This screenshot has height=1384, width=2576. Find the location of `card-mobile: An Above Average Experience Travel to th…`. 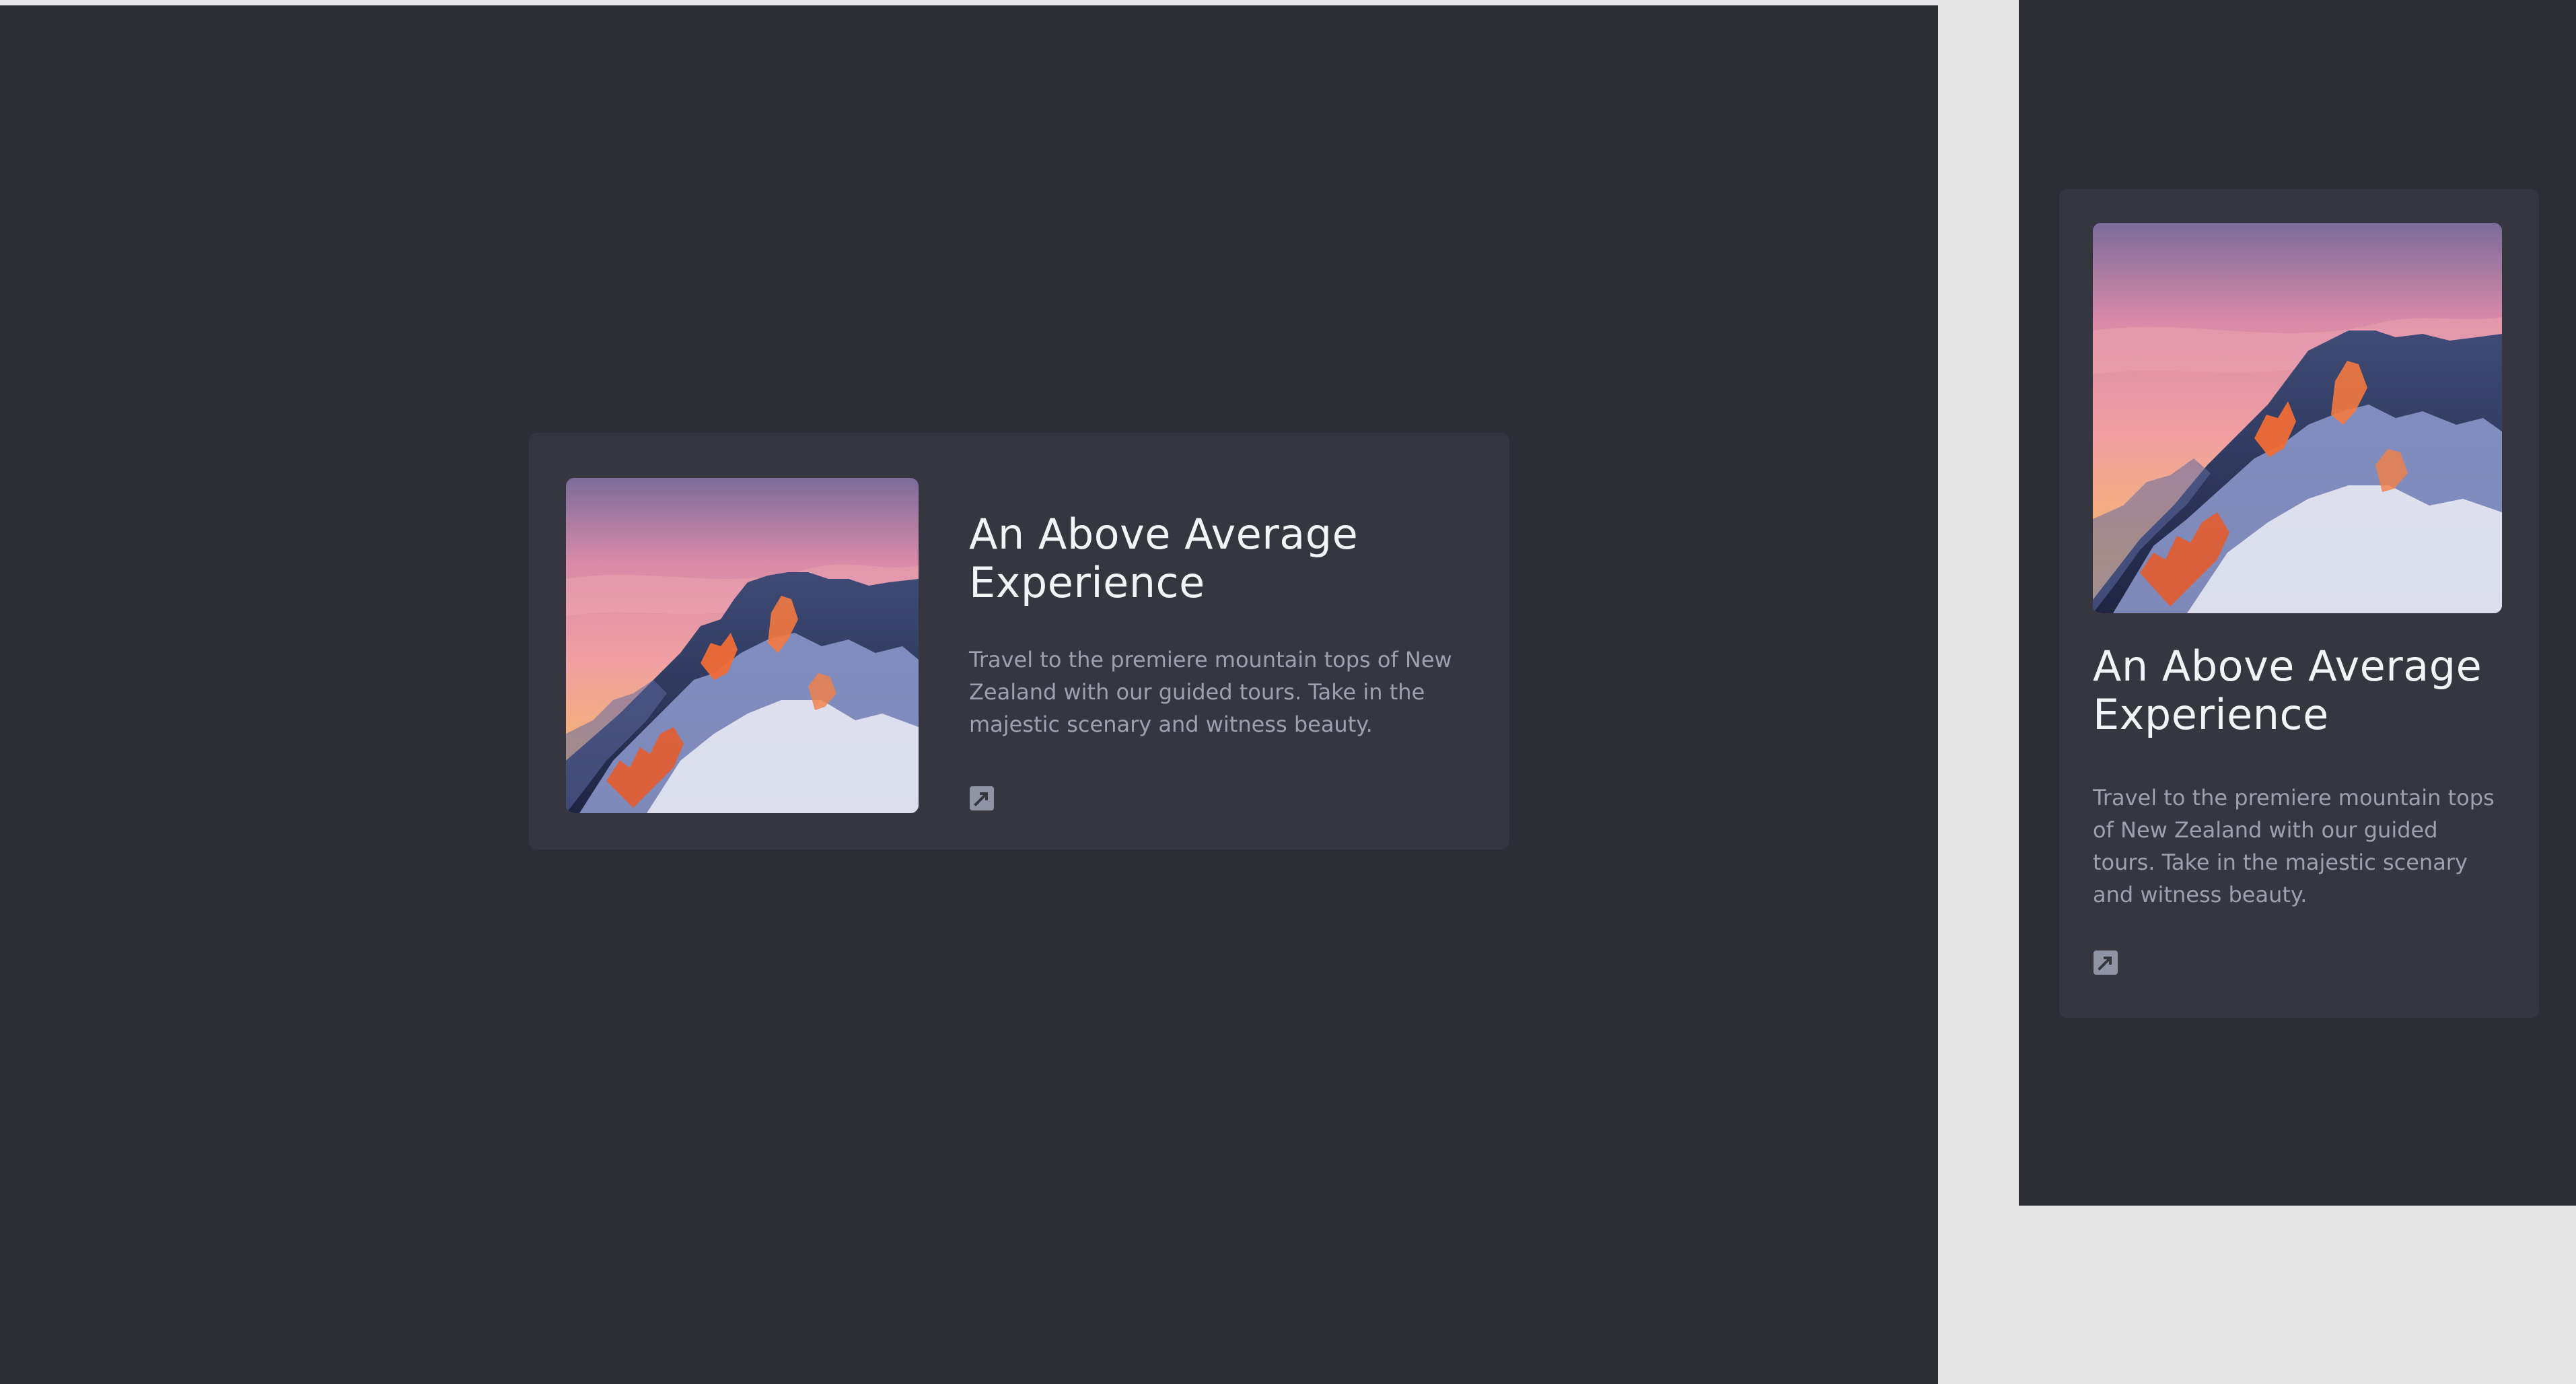

card-mobile: An Above Average Experience Travel to th… is located at coordinates (2299, 603).